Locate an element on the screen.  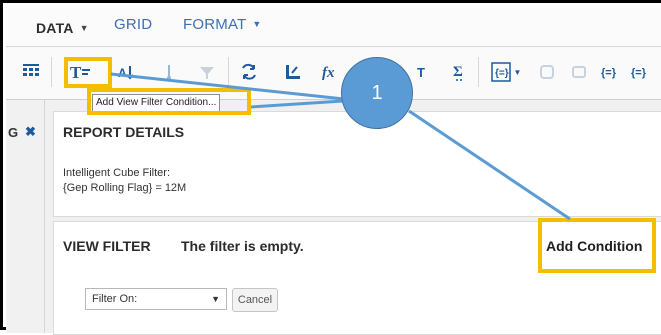
grid-layout-icon is located at coordinates (31, 70).